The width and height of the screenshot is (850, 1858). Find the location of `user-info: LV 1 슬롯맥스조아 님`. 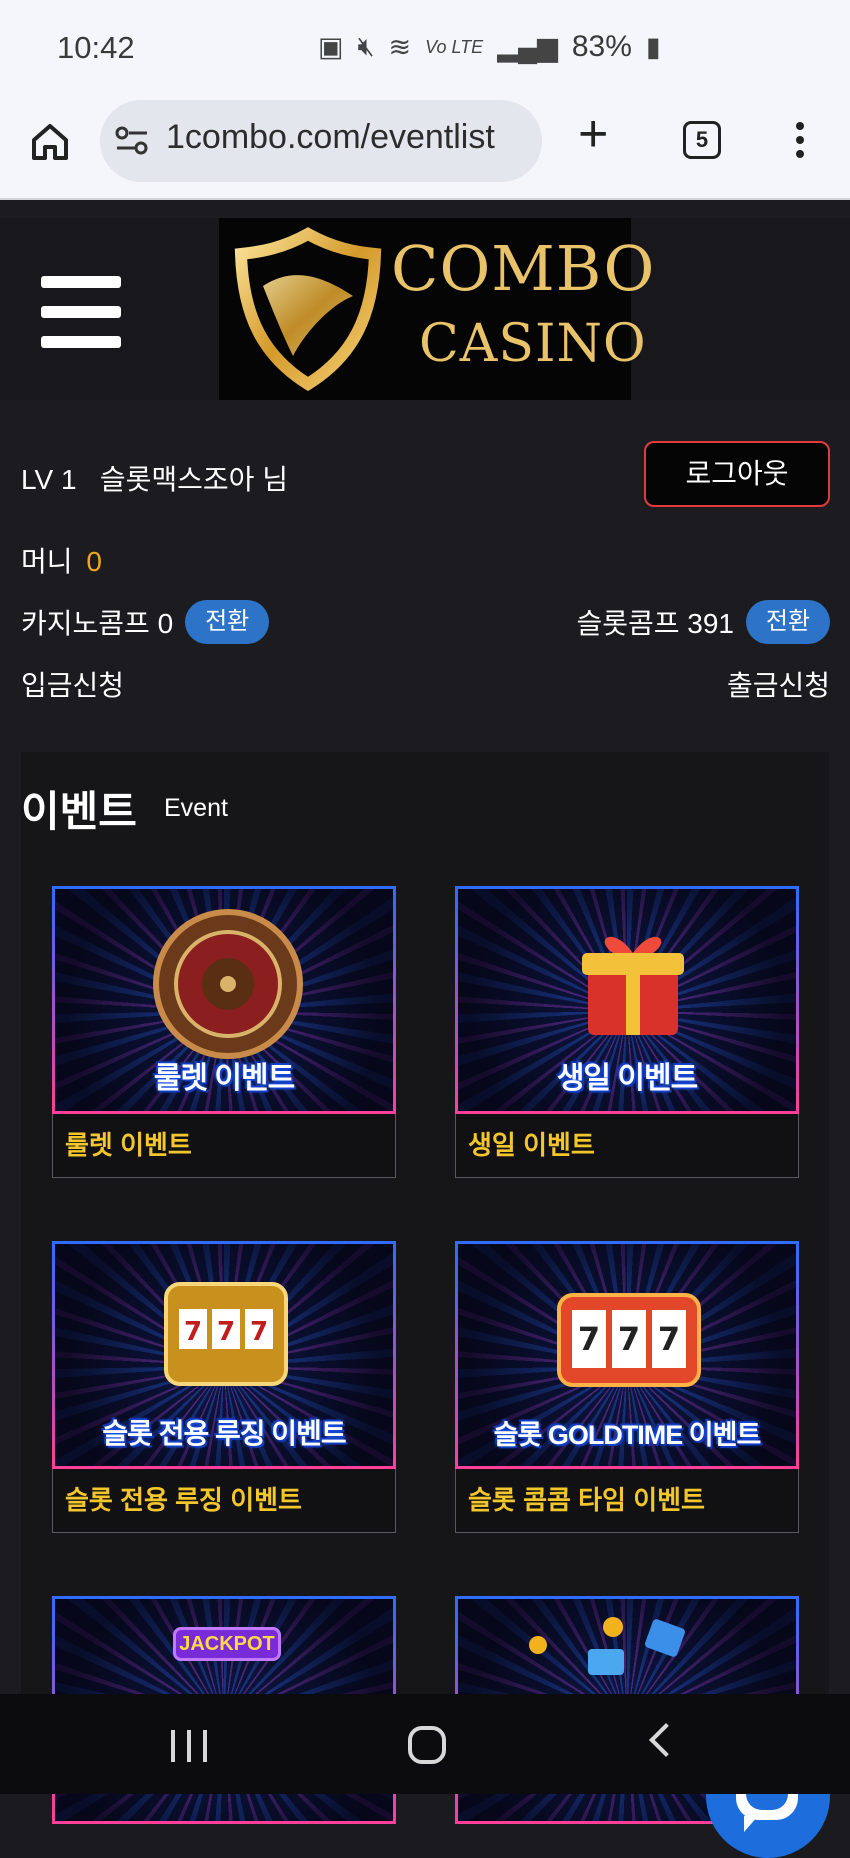

user-info: LV 1 슬롯맥스조아 님 is located at coordinates (154, 478).